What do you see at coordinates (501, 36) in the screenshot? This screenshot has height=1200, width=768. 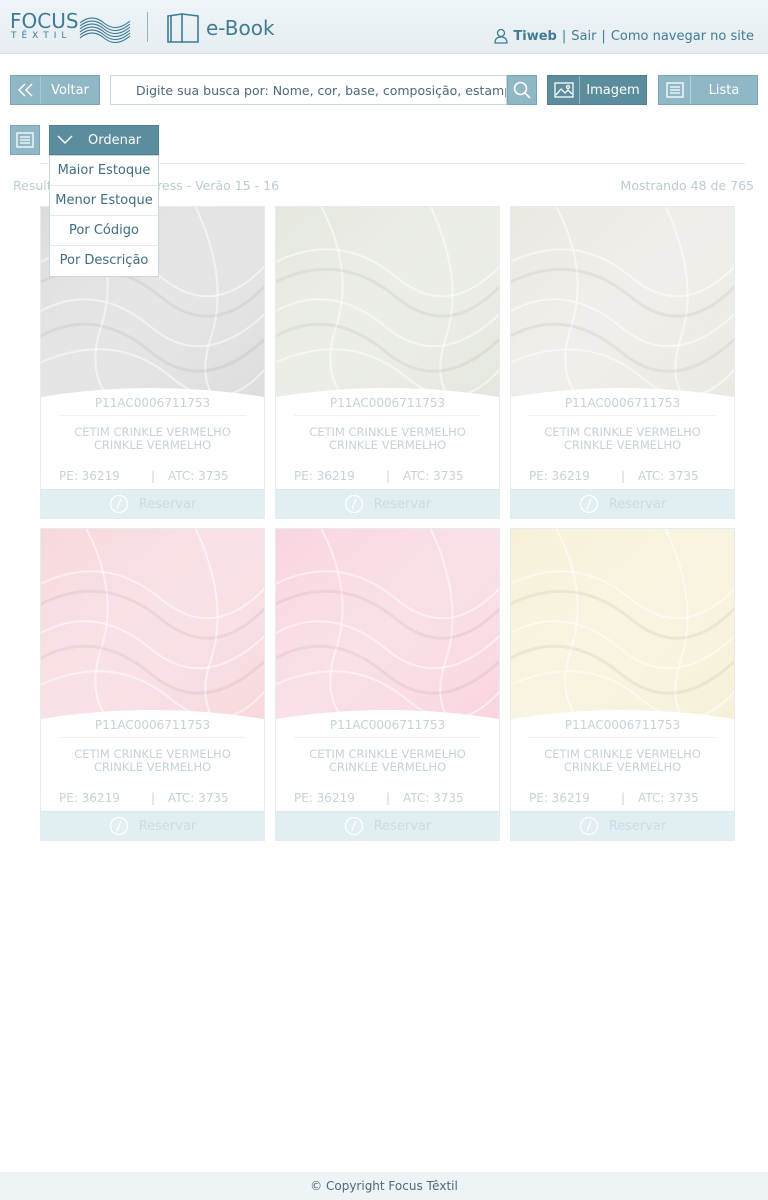 I see `user-icon` at bounding box center [501, 36].